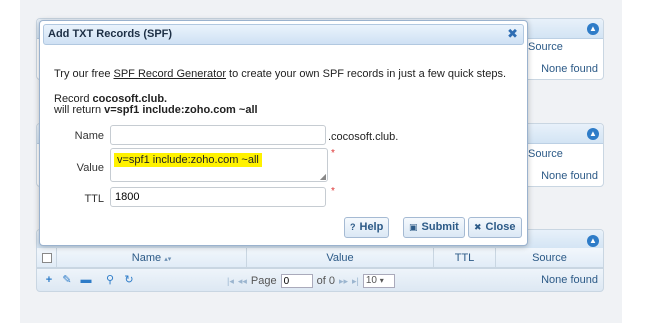  Describe the element at coordinates (323, 176) in the screenshot. I see `resize-handle-icon: ◢` at that location.